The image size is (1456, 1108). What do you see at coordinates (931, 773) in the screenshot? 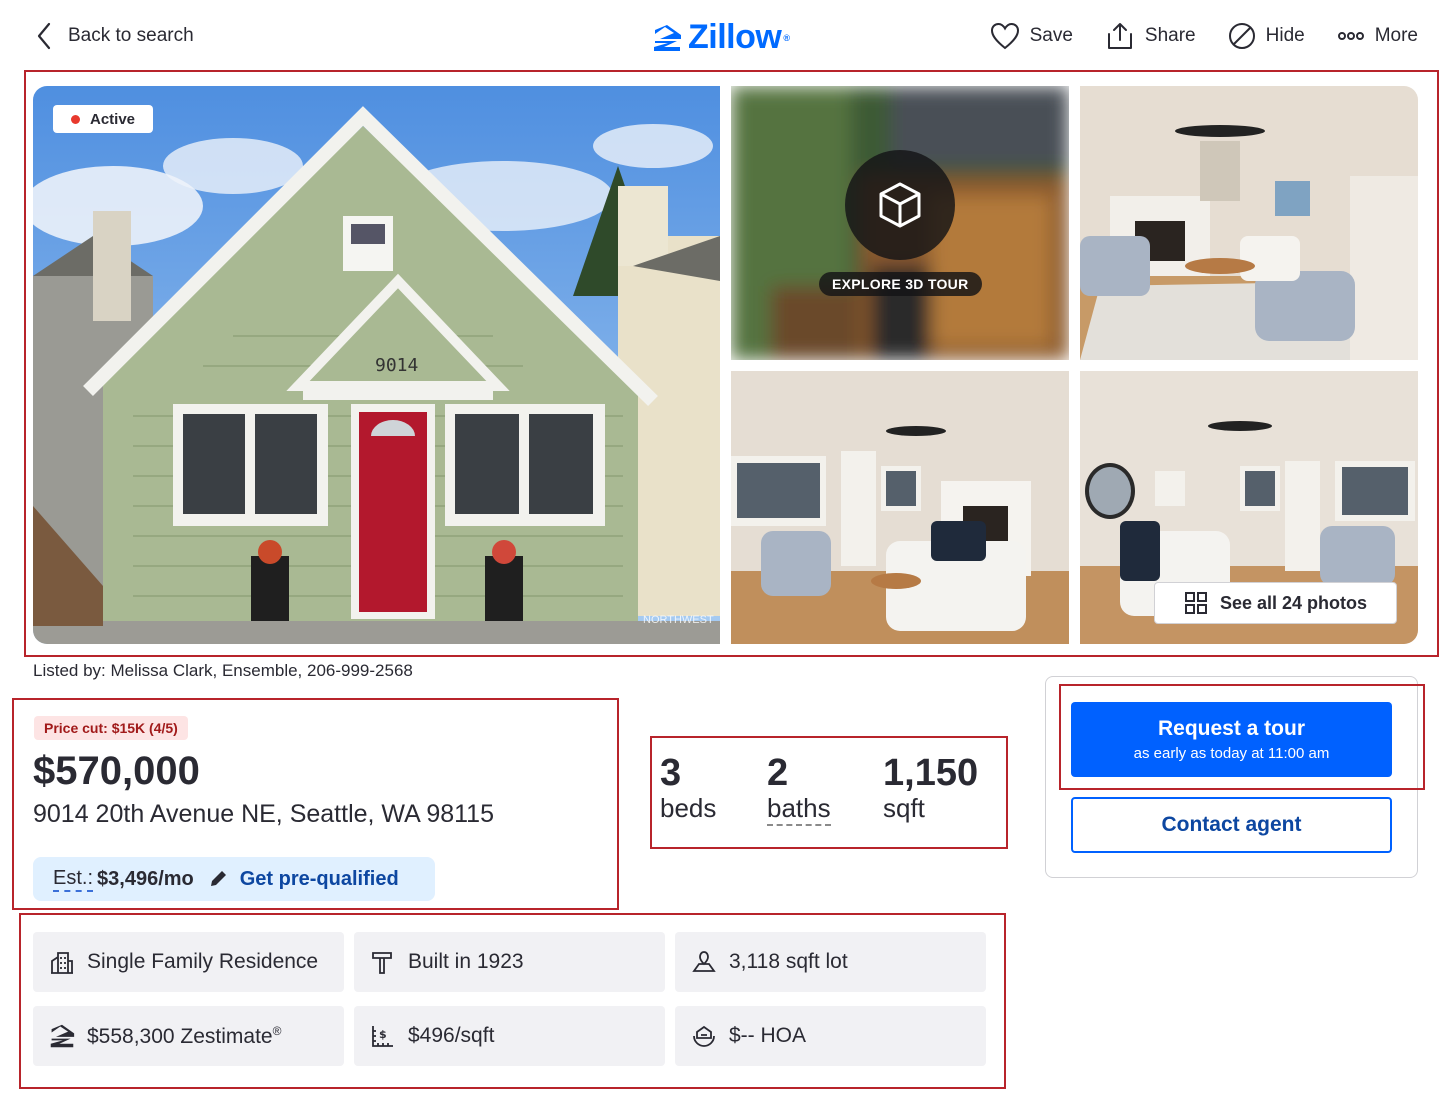
I see `sqft-count: 1,150` at bounding box center [931, 773].